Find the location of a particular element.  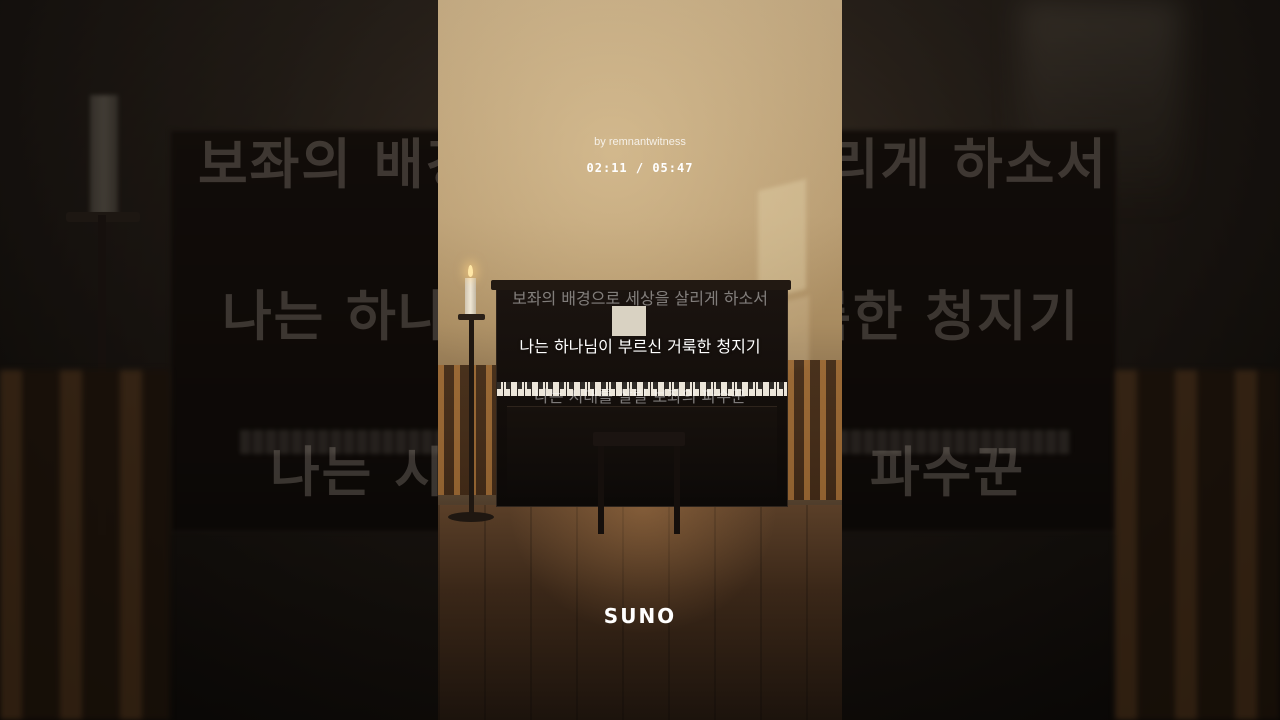

playback-time: 02:11 / 05:47 is located at coordinates (640, 168).